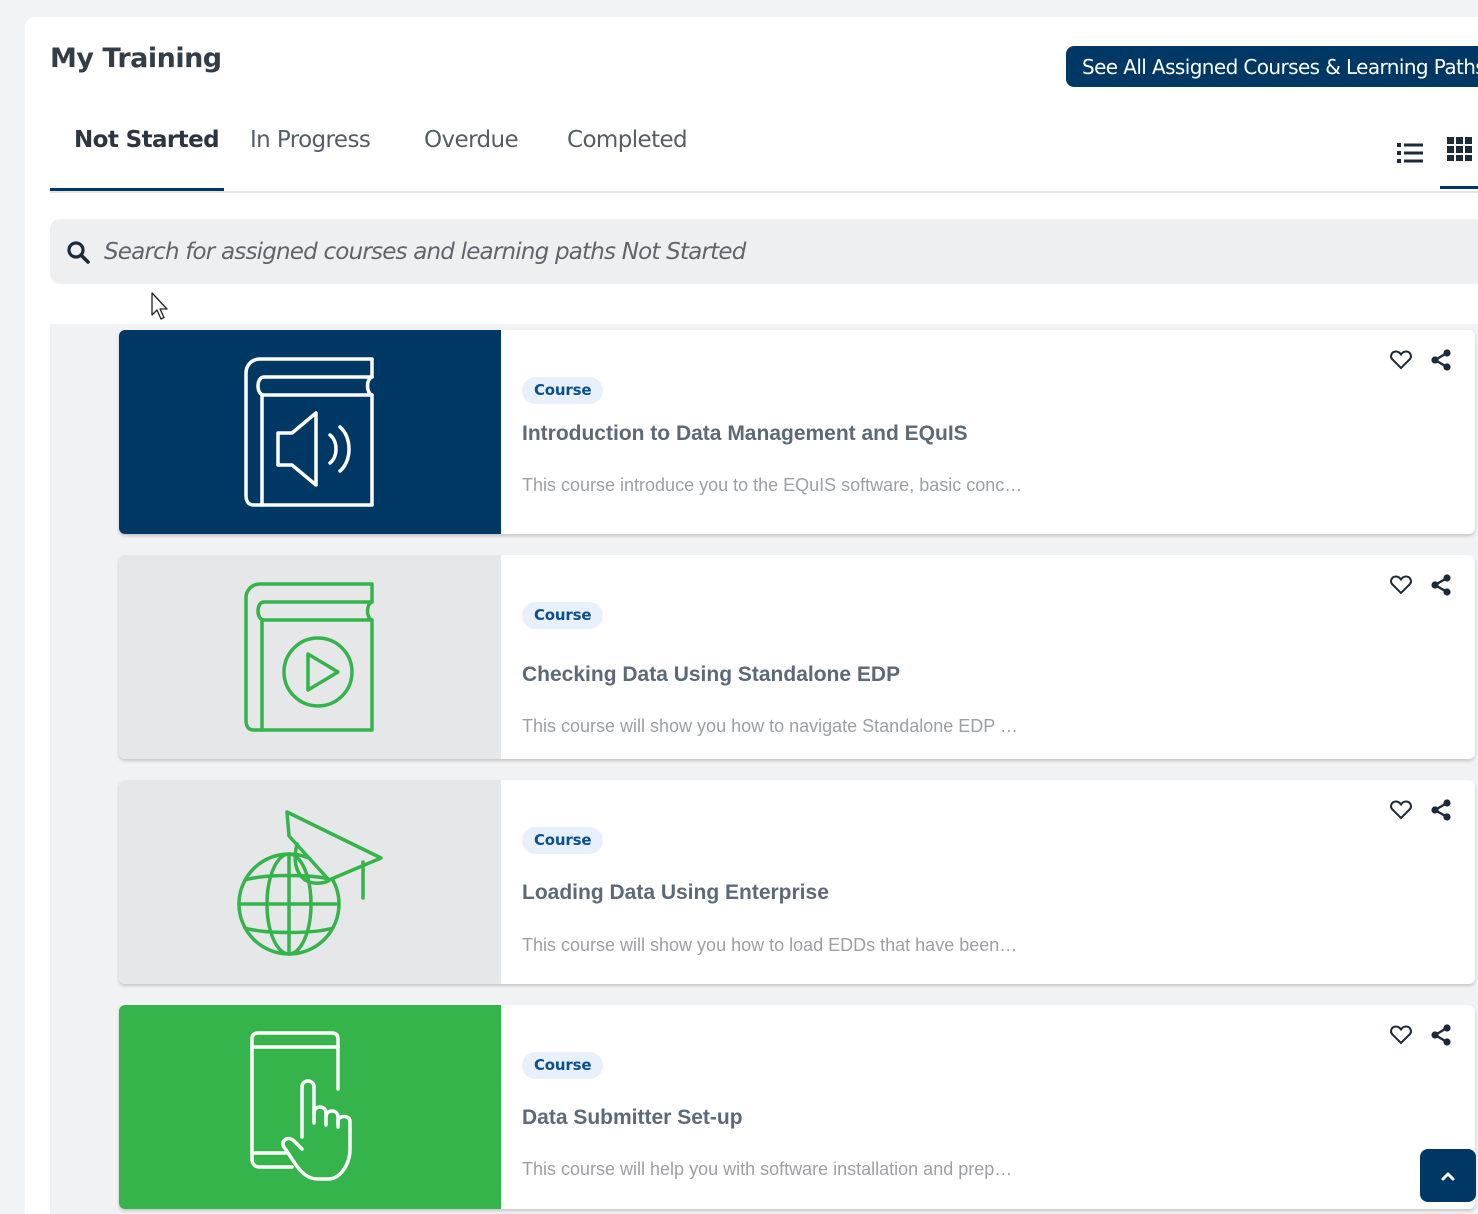 The height and width of the screenshot is (1214, 1478). I want to click on video-book-icon, so click(309, 657).